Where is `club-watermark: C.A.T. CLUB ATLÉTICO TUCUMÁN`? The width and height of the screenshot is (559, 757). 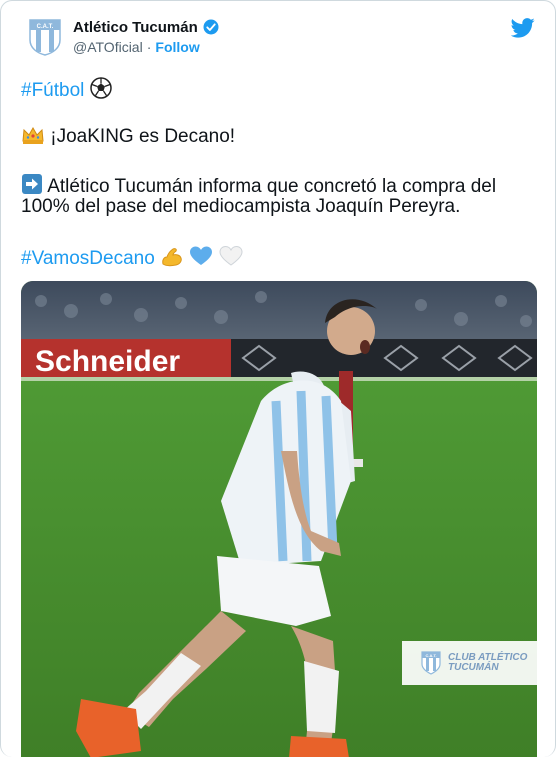 club-watermark: C.A.T. CLUB ATLÉTICO TUCUMÁN is located at coordinates (469, 663).